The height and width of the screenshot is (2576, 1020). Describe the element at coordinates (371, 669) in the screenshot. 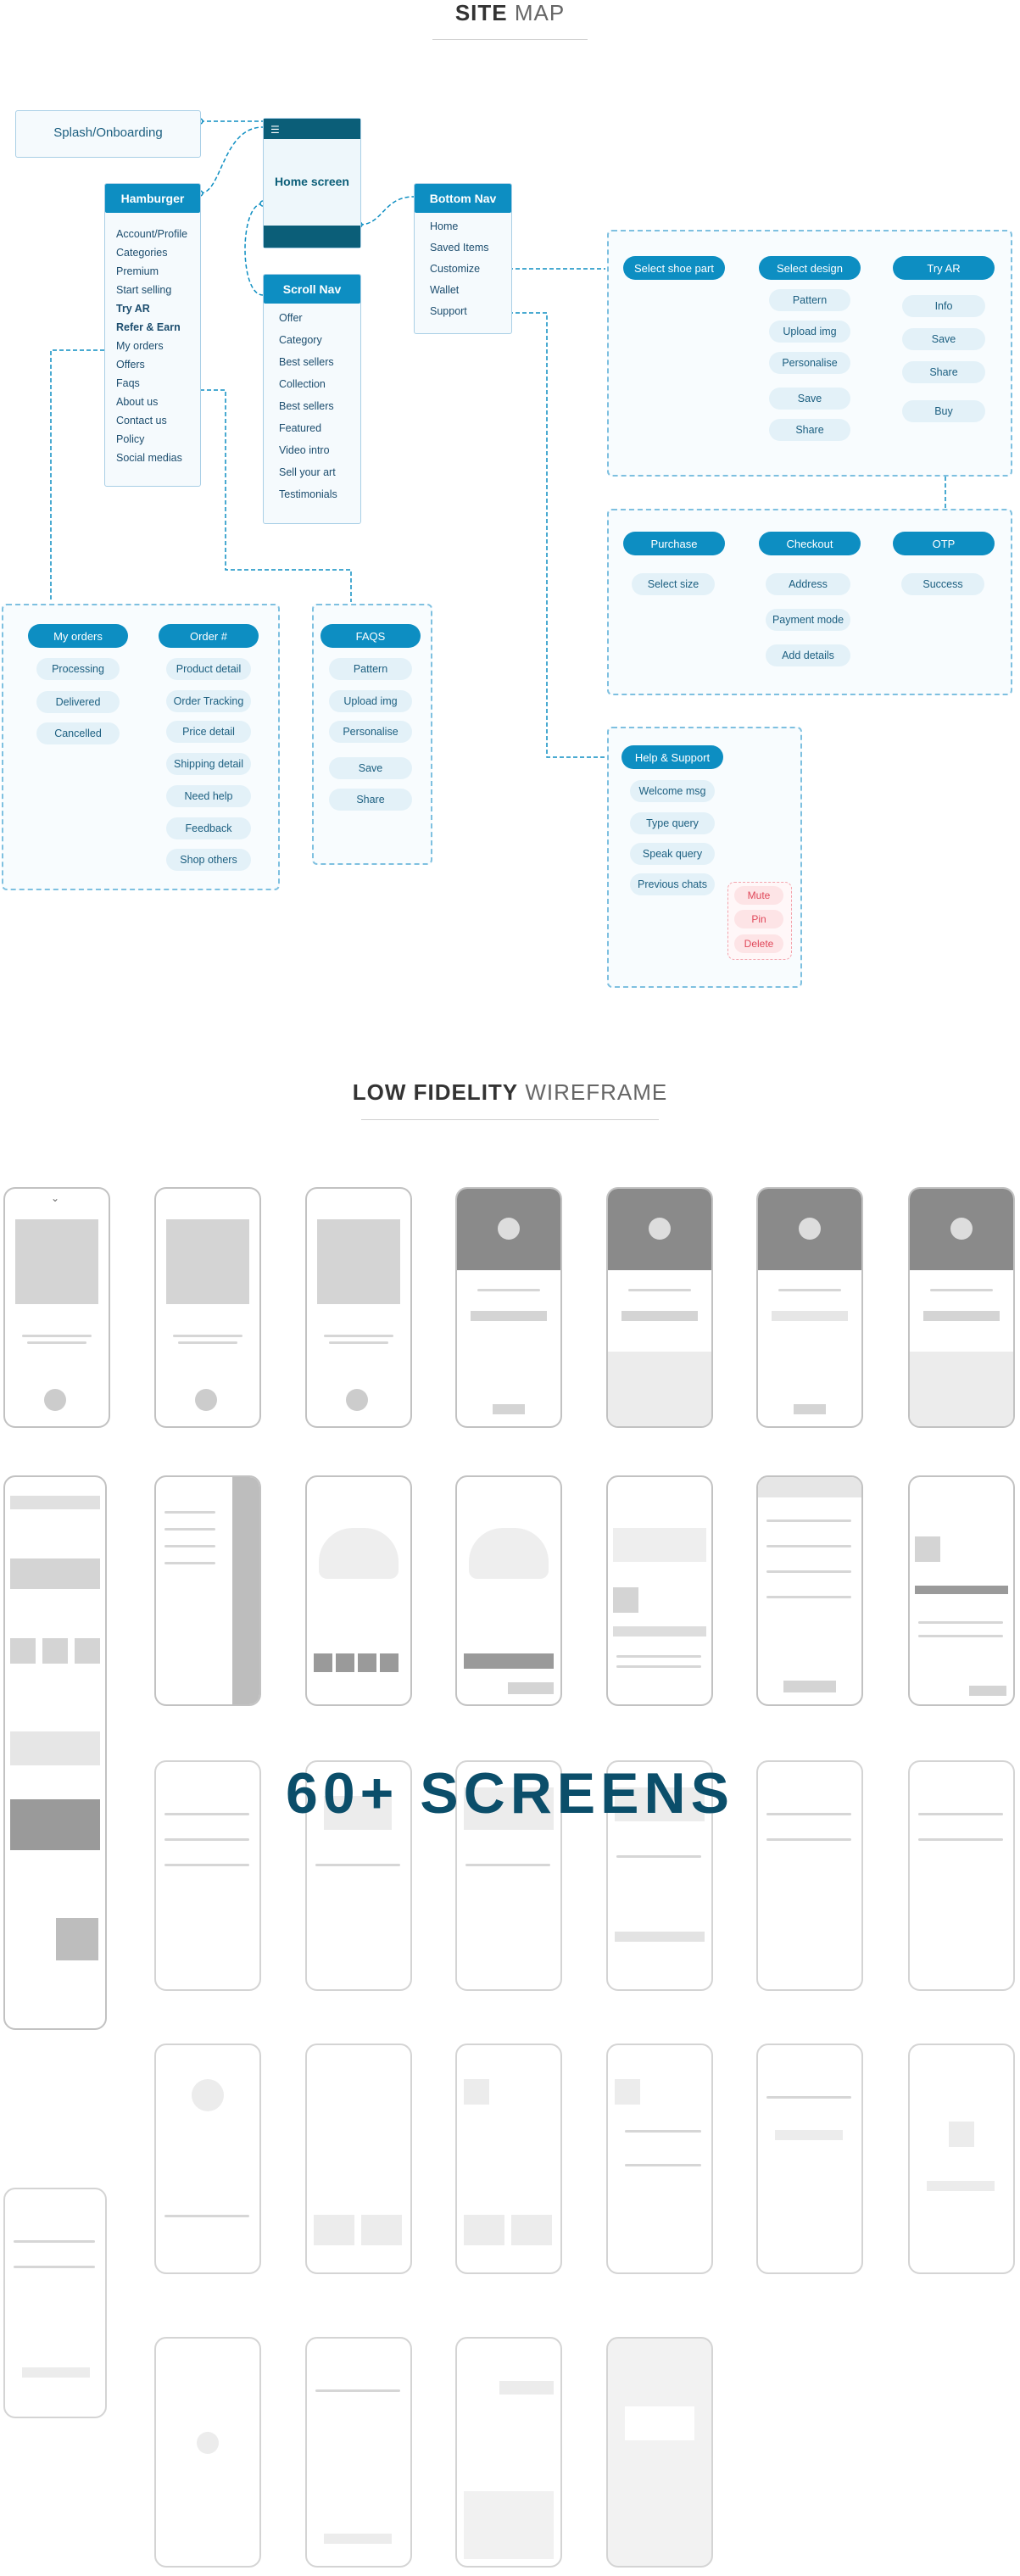

I see `faq-item: Pattern` at that location.